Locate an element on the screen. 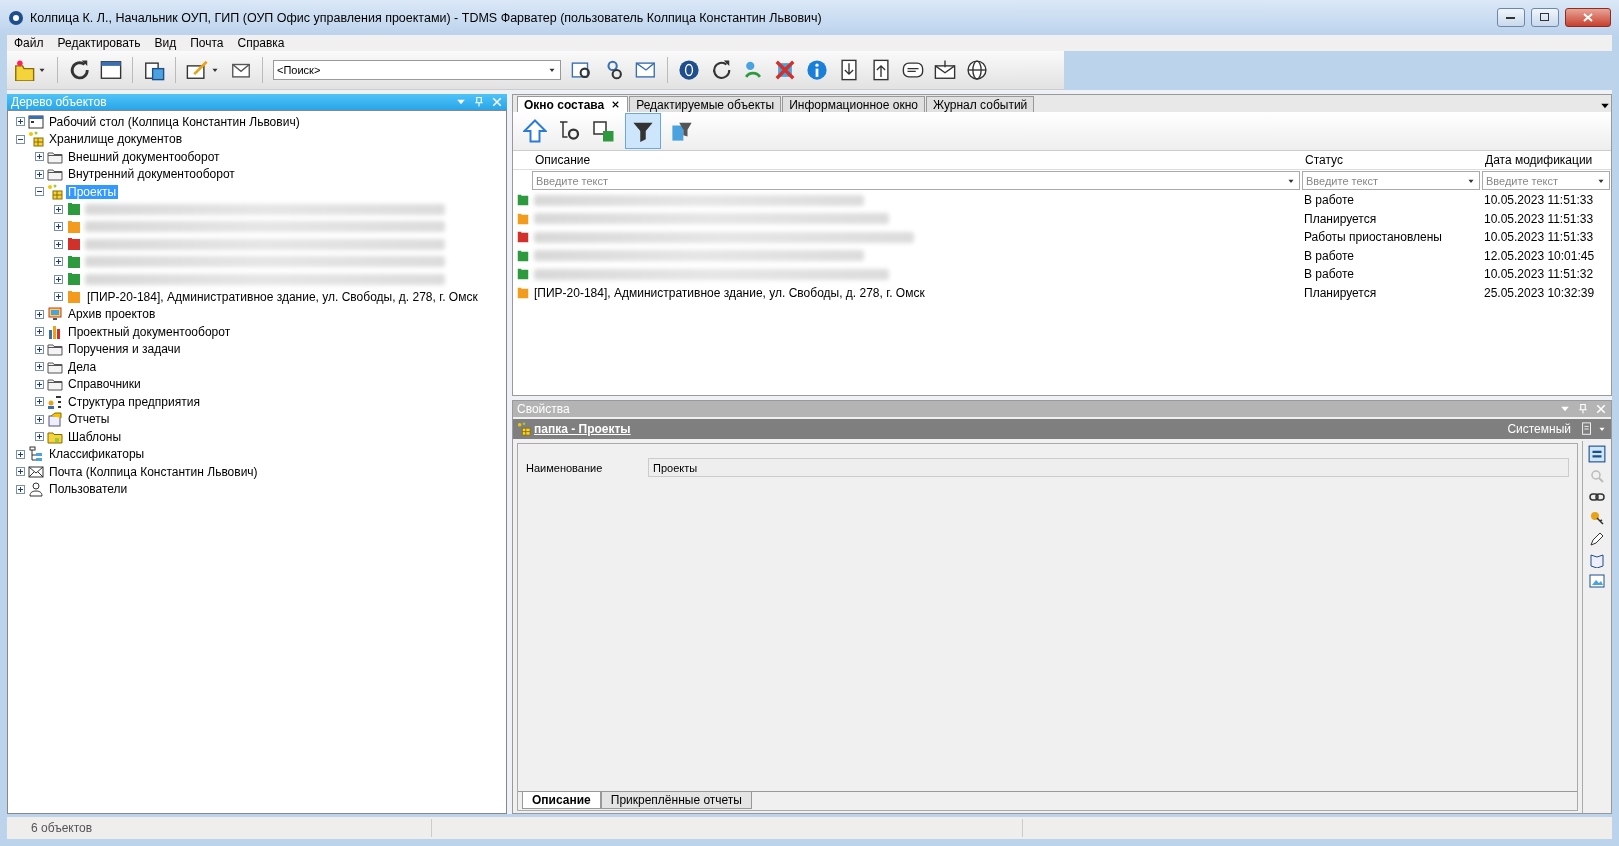 This screenshot has height=846, width=1619. envelope-icon is located at coordinates (36, 471).